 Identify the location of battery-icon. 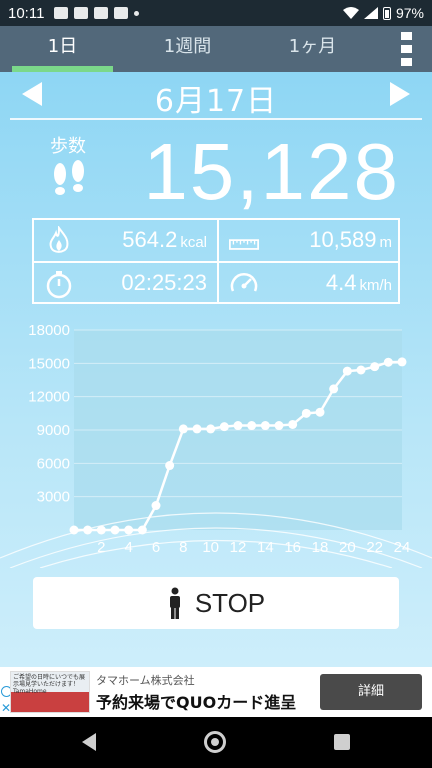
(386, 13).